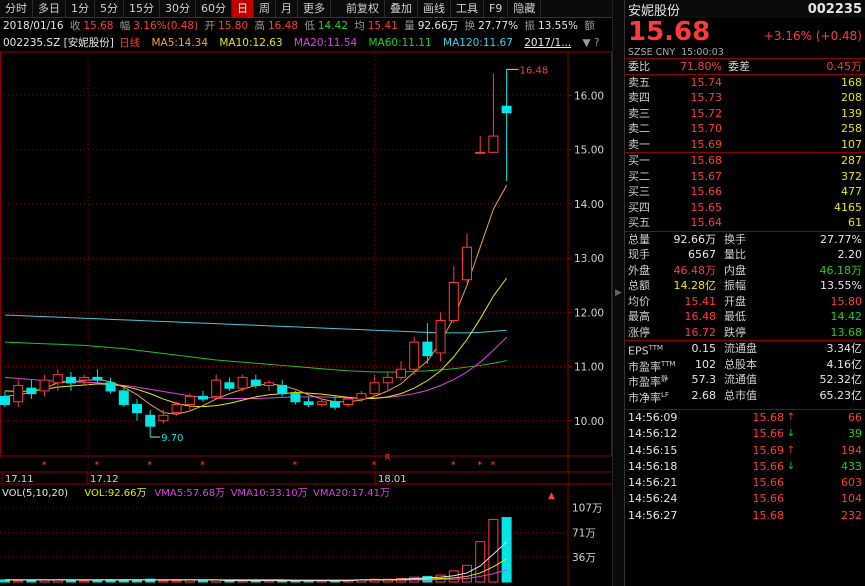 This screenshot has height=586, width=865. I want to click on fin-row: 市净率LF 2.68 总市值 65.23亿, so click(745, 396).